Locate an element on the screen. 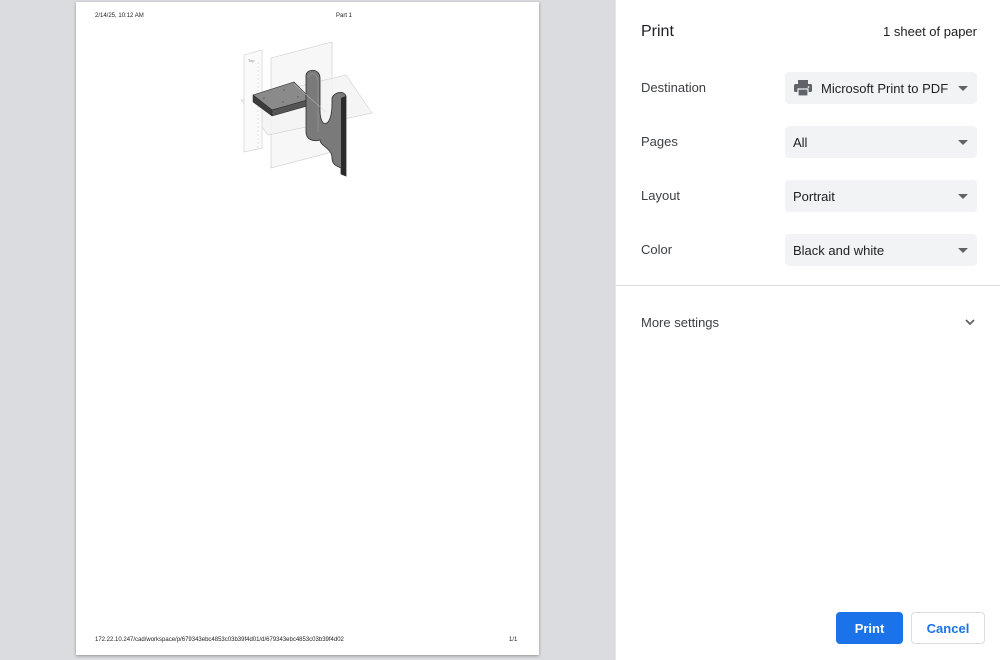  layout-select: Portrait is located at coordinates (881, 196).